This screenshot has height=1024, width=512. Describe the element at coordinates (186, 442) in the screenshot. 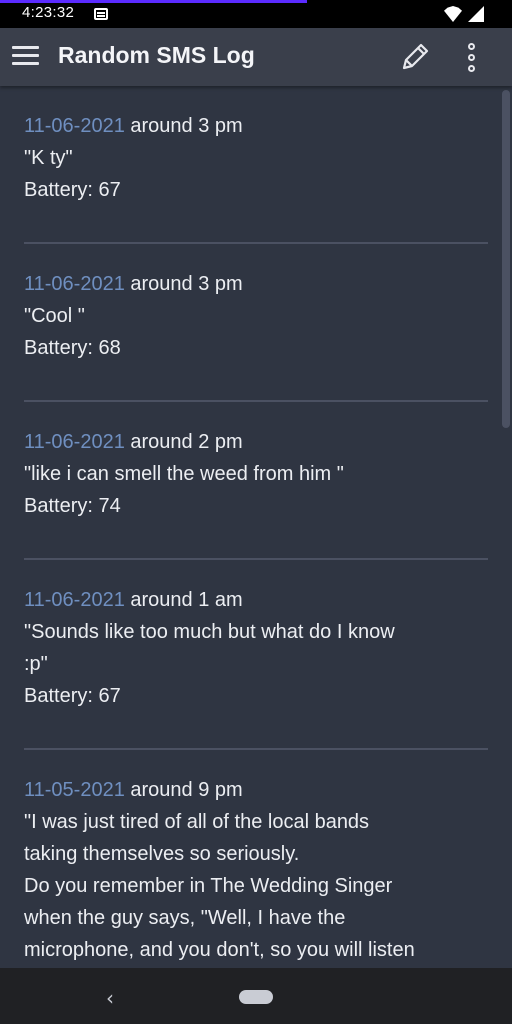

I see `entry-time: around 2 pm` at that location.